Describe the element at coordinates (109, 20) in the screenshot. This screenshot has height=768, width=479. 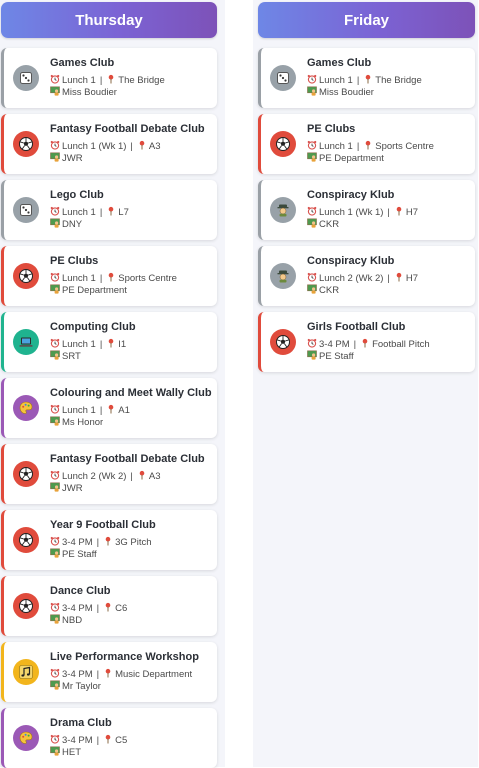
I see `thursday-header: Thursday` at that location.